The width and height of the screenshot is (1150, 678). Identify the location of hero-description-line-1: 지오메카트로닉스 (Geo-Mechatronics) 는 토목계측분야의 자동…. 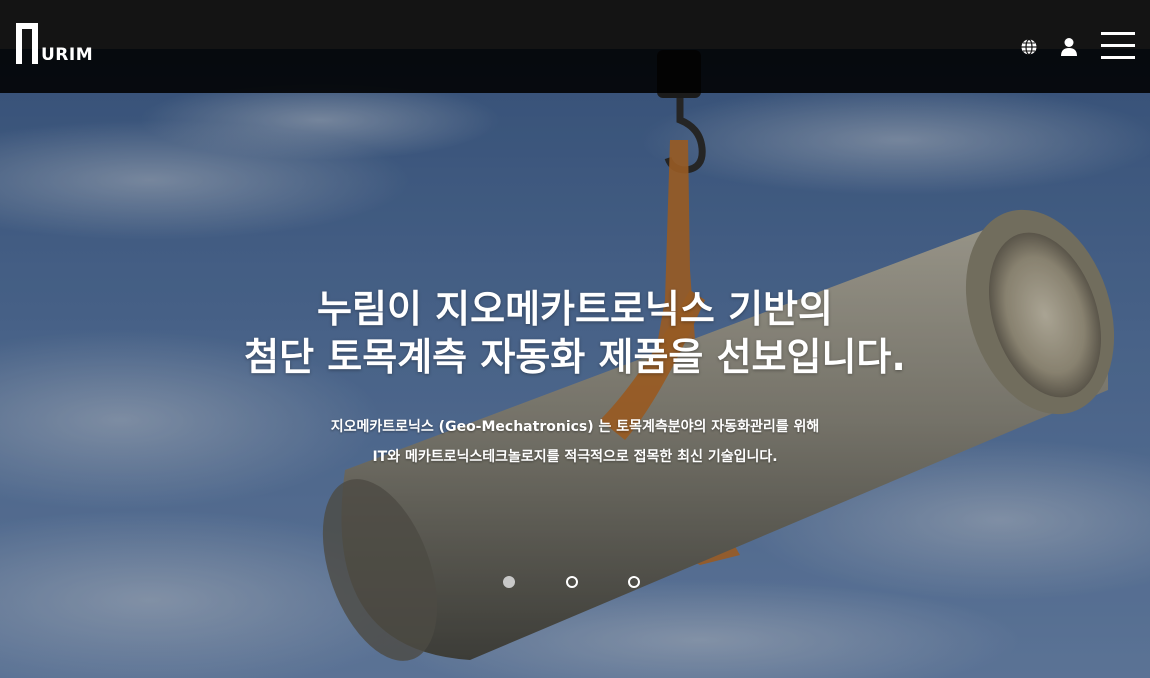
(575, 427).